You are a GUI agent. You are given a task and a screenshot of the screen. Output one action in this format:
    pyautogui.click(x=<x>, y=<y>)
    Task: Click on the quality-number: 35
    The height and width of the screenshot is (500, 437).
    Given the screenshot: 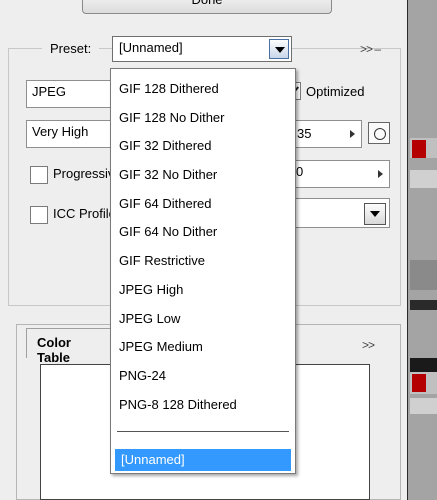 What is the action you would take?
    pyautogui.click(x=304, y=133)
    